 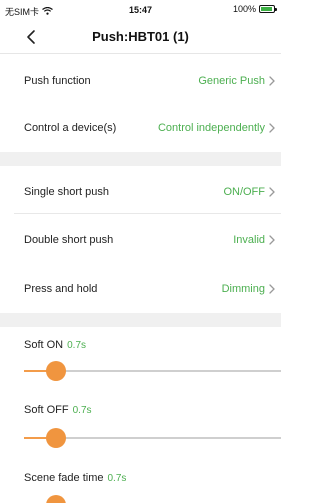 What do you see at coordinates (140, 289) in the screenshot?
I see `press-and-hold-row: Press and hold Dimming` at bounding box center [140, 289].